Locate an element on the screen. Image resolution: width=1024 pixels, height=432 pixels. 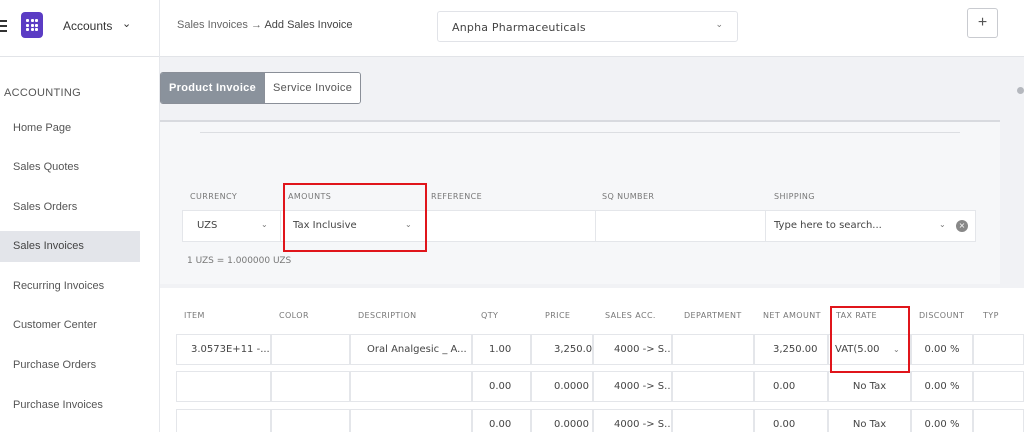
sidebar-item-sales-quotes: Sales Quotes is located at coordinates (70, 167).